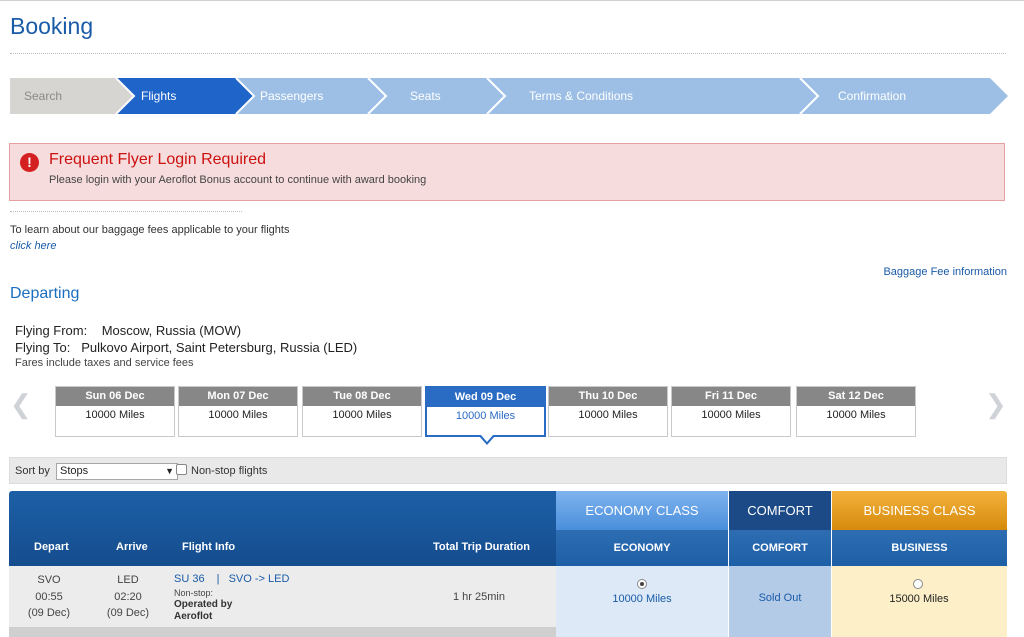 Image resolution: width=1024 pixels, height=637 pixels. I want to click on flight-route-link: SVO -> LED, so click(259, 579).